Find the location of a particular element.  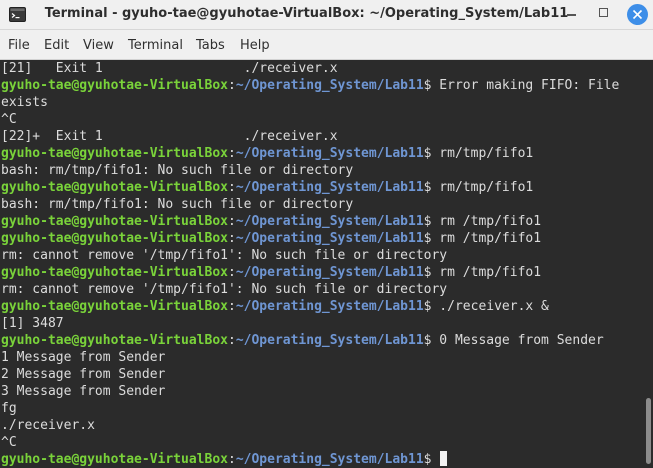

output-line: [21] Exit 1 ./receiver.x is located at coordinates (169, 68).